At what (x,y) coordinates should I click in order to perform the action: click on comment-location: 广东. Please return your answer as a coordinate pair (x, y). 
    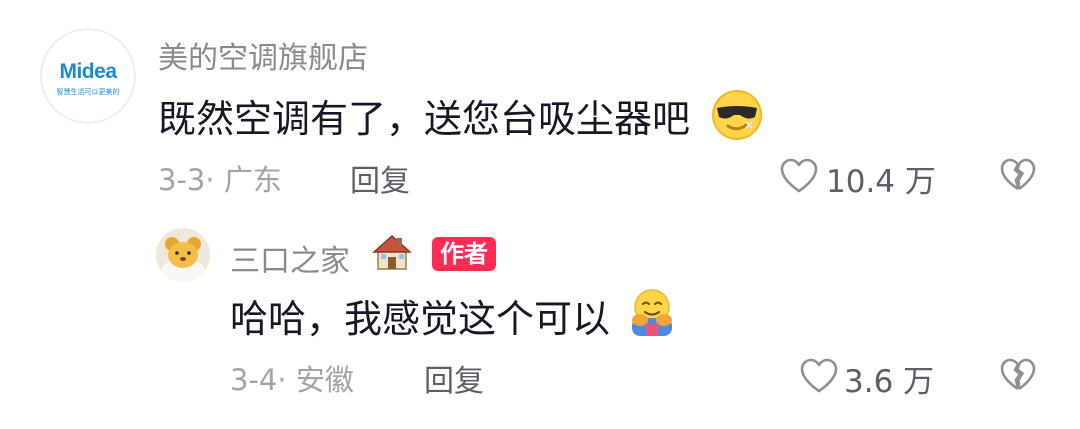
    Looking at the image, I should click on (252, 180).